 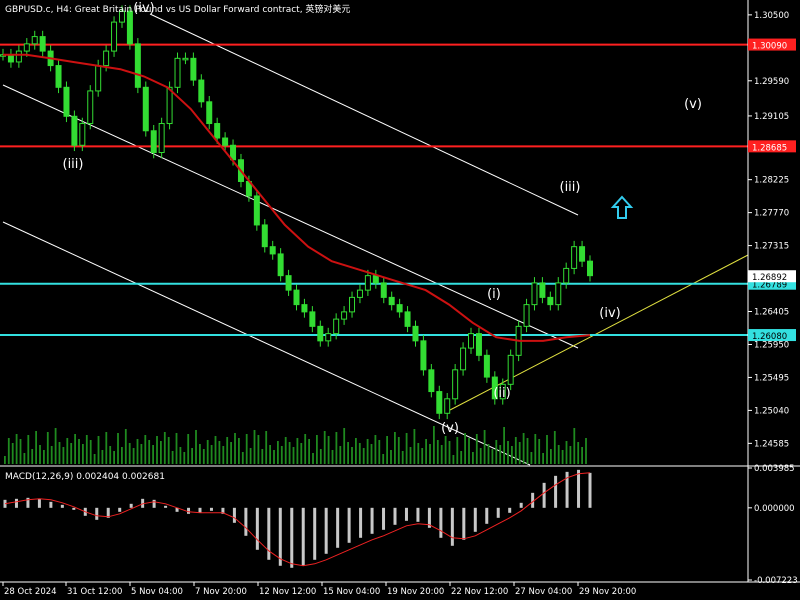 What do you see at coordinates (415, 592) in the screenshot?
I see `x-tick-label: 19 Nov 20:00` at bounding box center [415, 592].